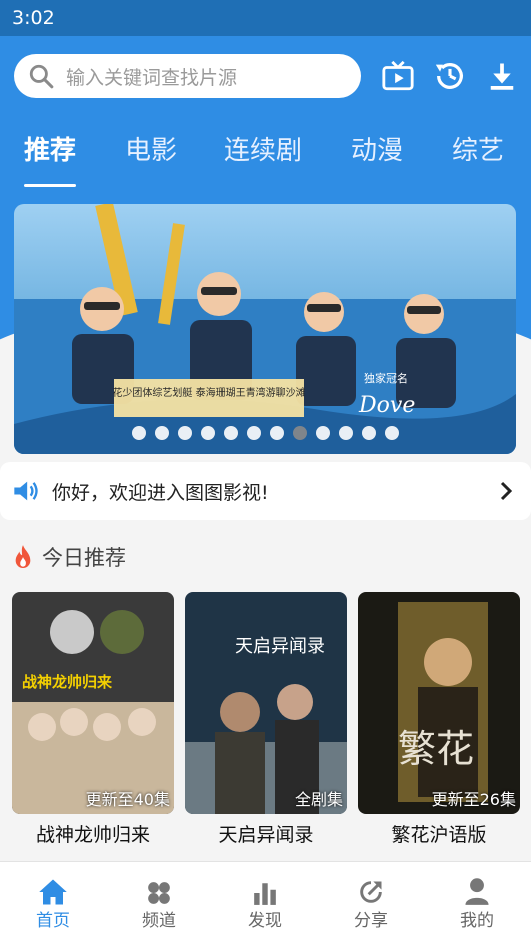  What do you see at coordinates (127, 799) in the screenshot?
I see `episode-badge: 更新至40集` at bounding box center [127, 799].